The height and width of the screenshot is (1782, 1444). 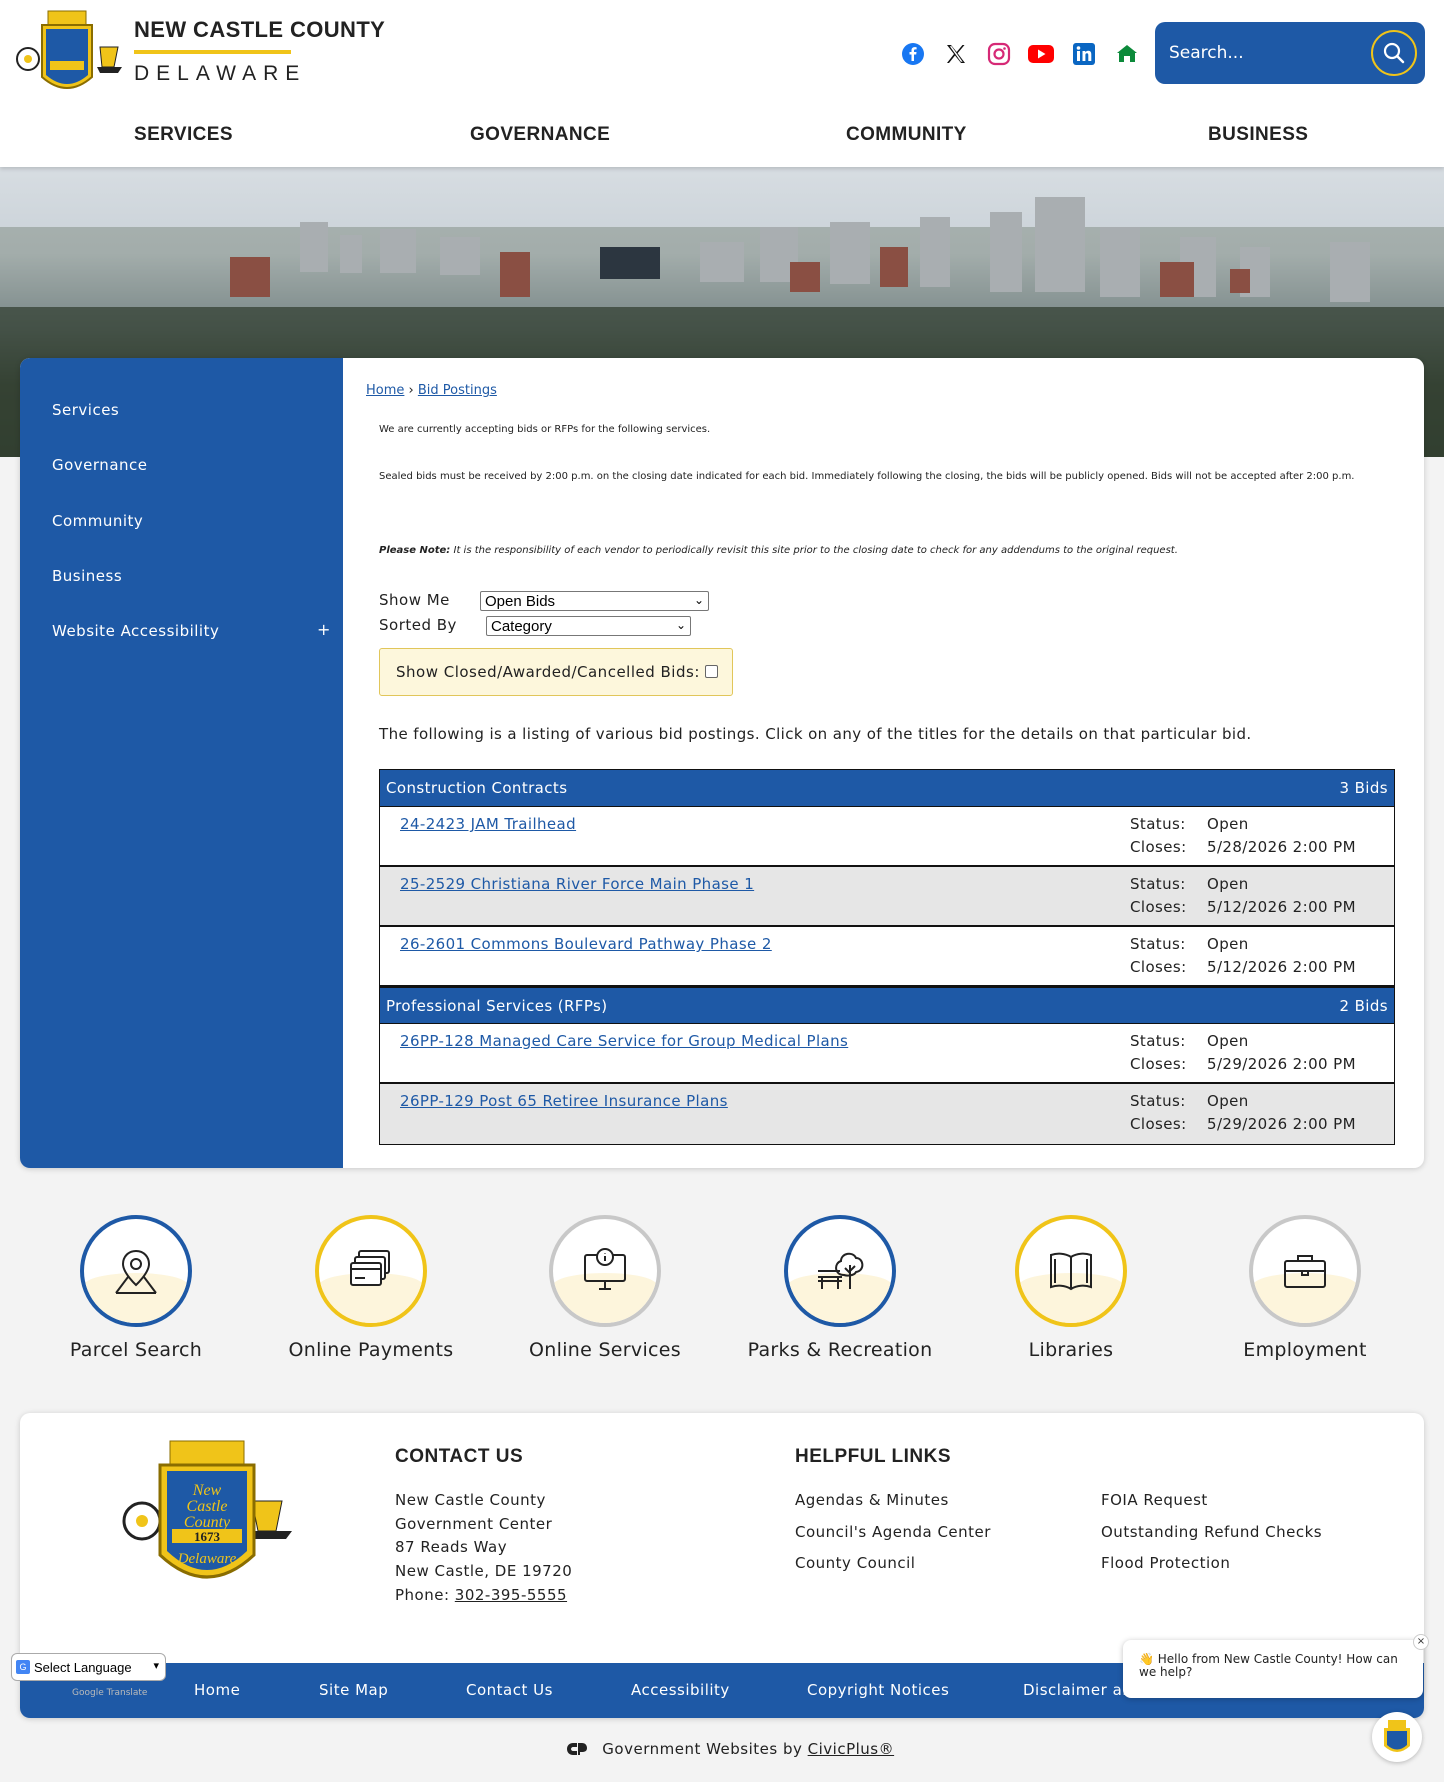 I want to click on map-pin-icon, so click(x=136, y=1271).